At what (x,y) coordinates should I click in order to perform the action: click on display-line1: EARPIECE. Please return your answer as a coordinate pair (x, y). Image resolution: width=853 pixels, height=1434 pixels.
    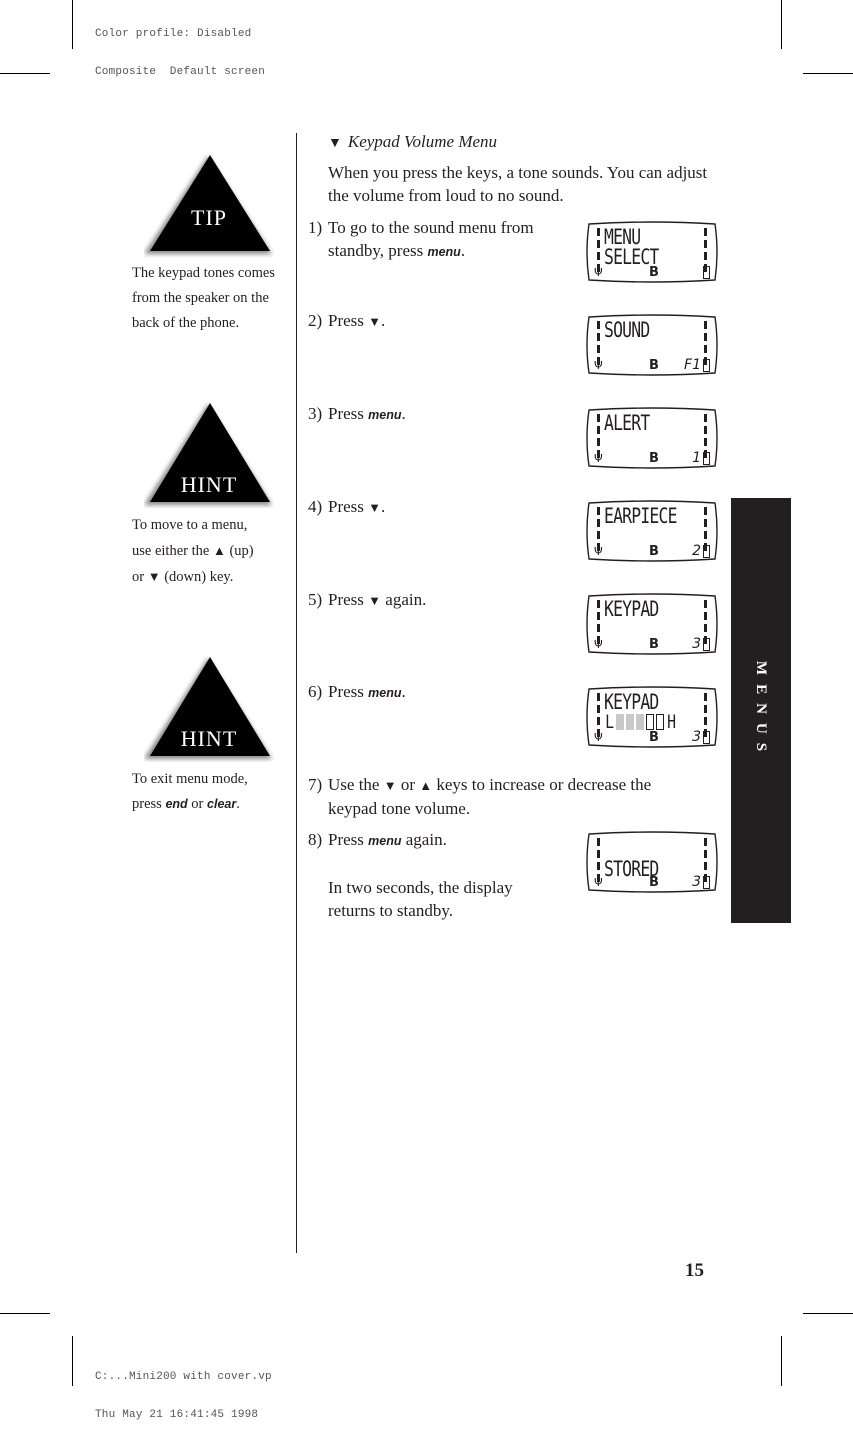
    Looking at the image, I should click on (640, 516).